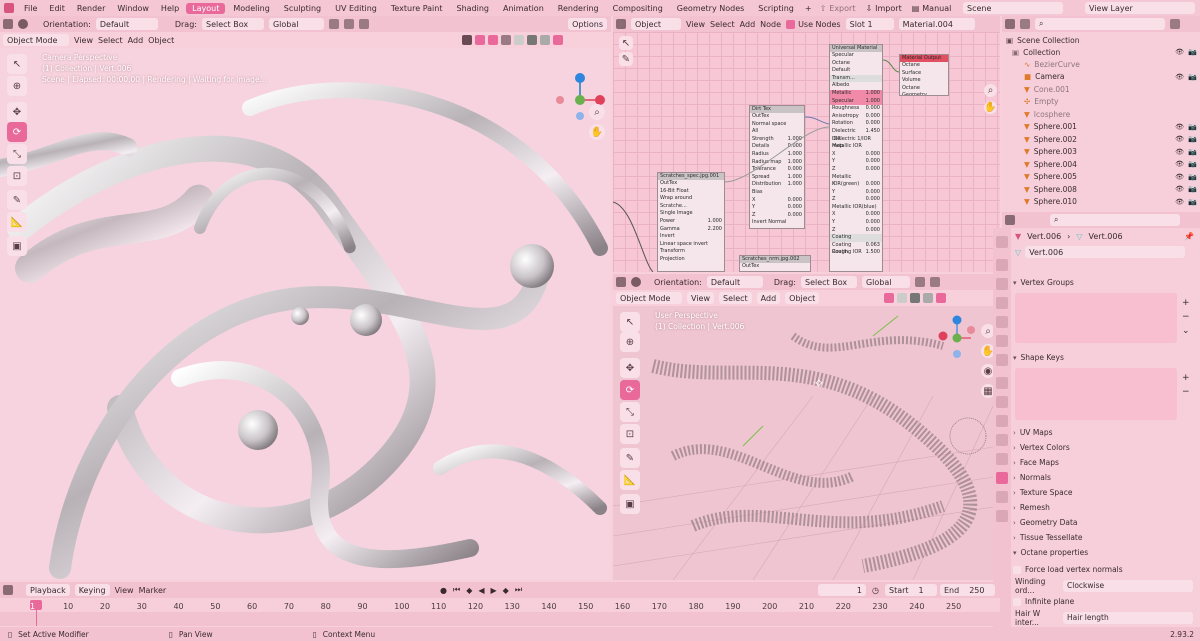 This screenshot has height=641, width=1200. Describe the element at coordinates (808, 8) in the screenshot. I see `add-workspace-button: +` at that location.